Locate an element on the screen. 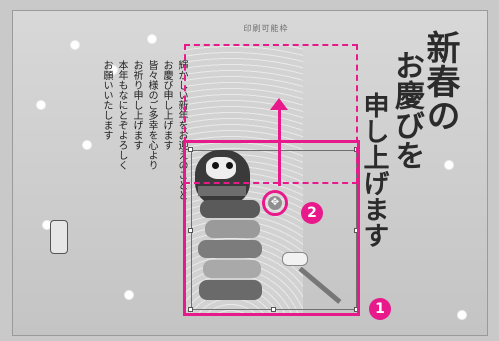 Image resolution: width=499 pixels, height=341 pixels. message-line: お願いいたします is located at coordinates (106, 100).